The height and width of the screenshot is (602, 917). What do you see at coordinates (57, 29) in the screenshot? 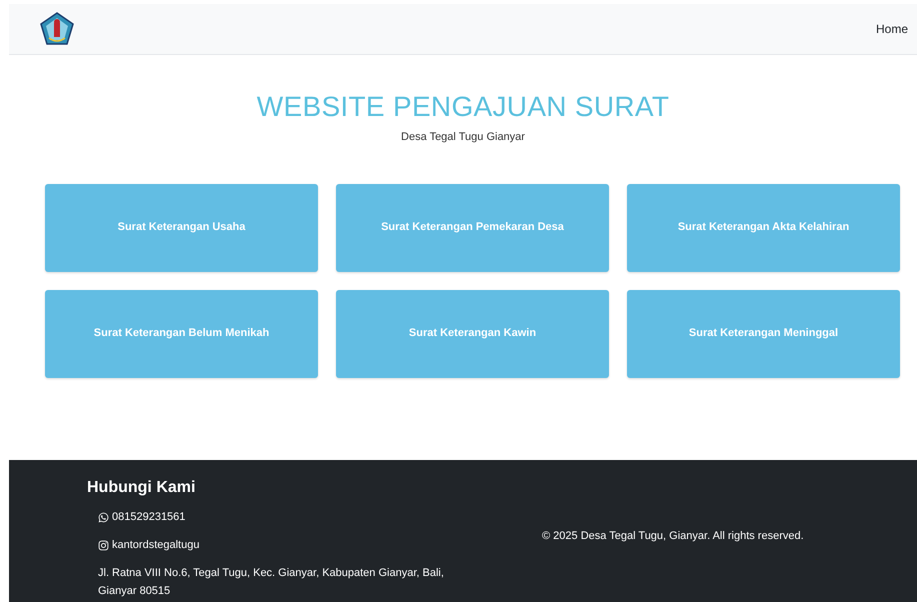
I see `emblem-logo` at bounding box center [57, 29].